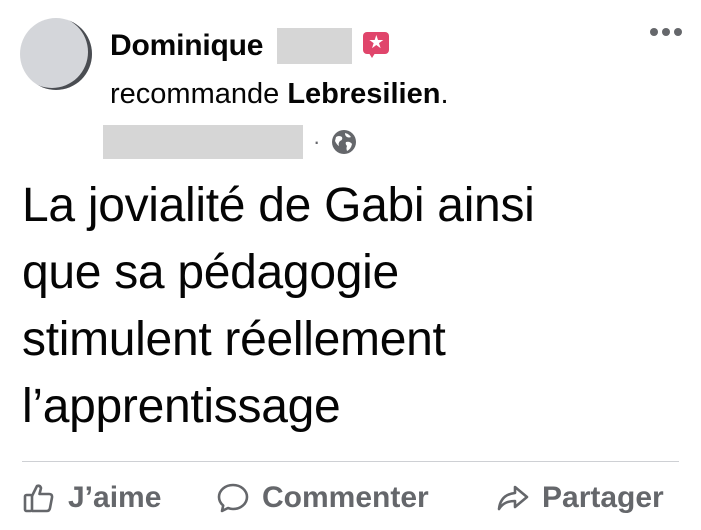  I want to click on divider, so click(350, 461).